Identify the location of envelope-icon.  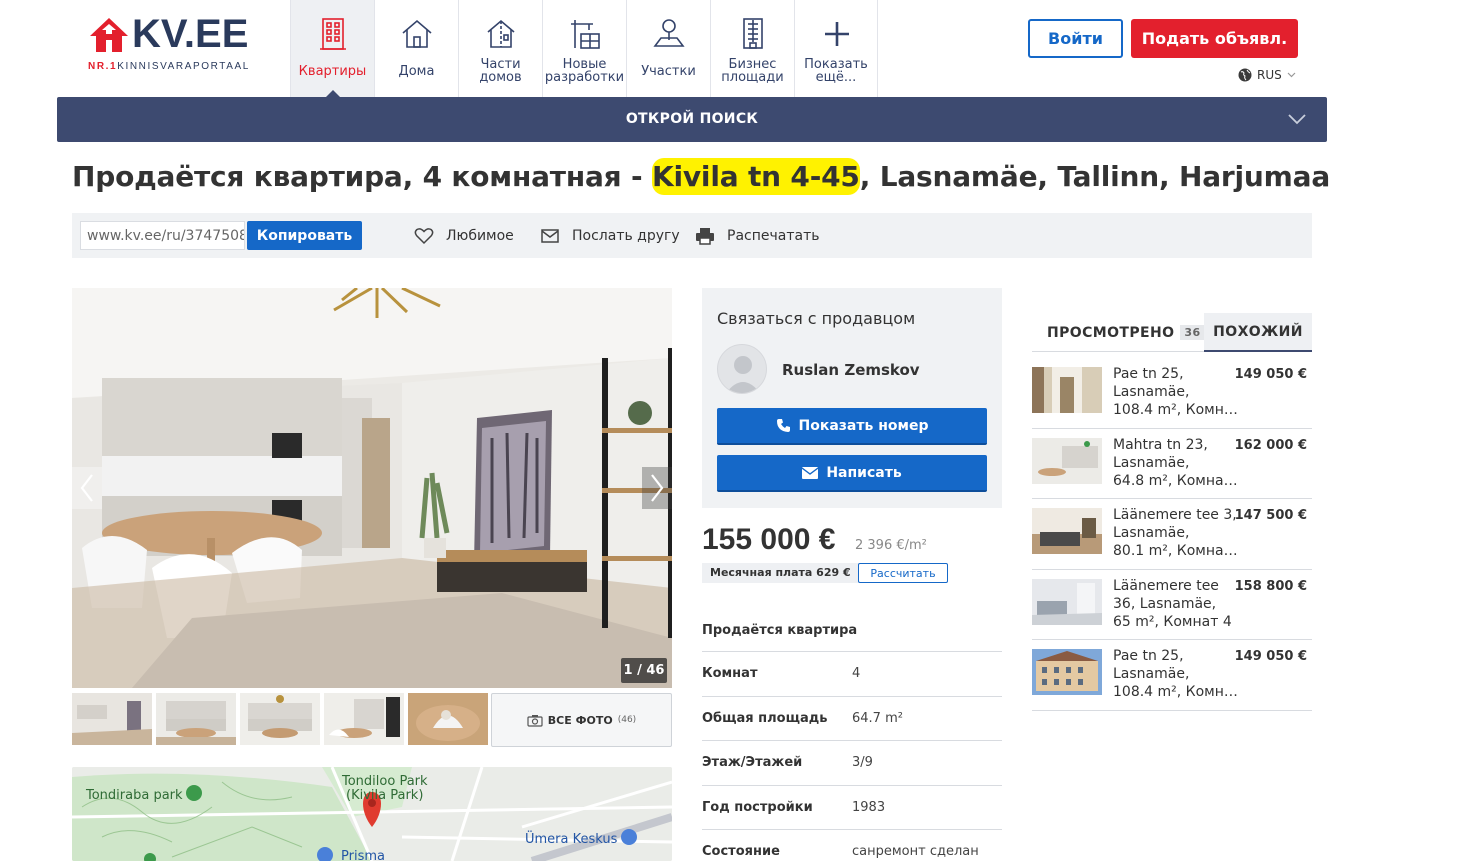
(550, 236).